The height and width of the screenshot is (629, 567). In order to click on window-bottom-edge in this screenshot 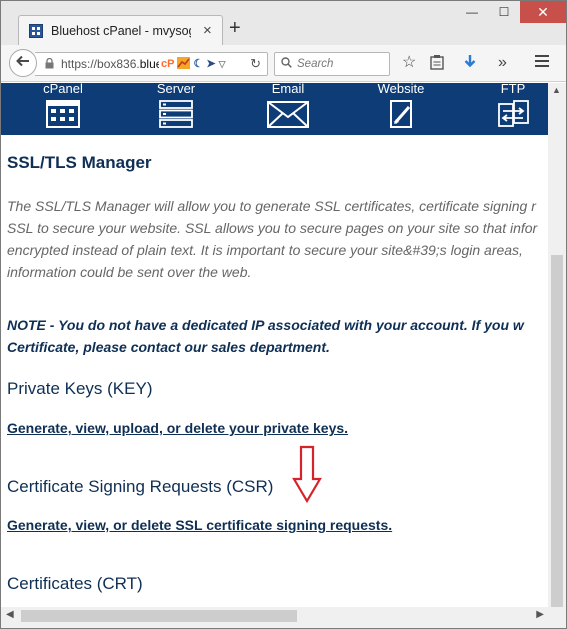, I will do `click(283, 626)`.